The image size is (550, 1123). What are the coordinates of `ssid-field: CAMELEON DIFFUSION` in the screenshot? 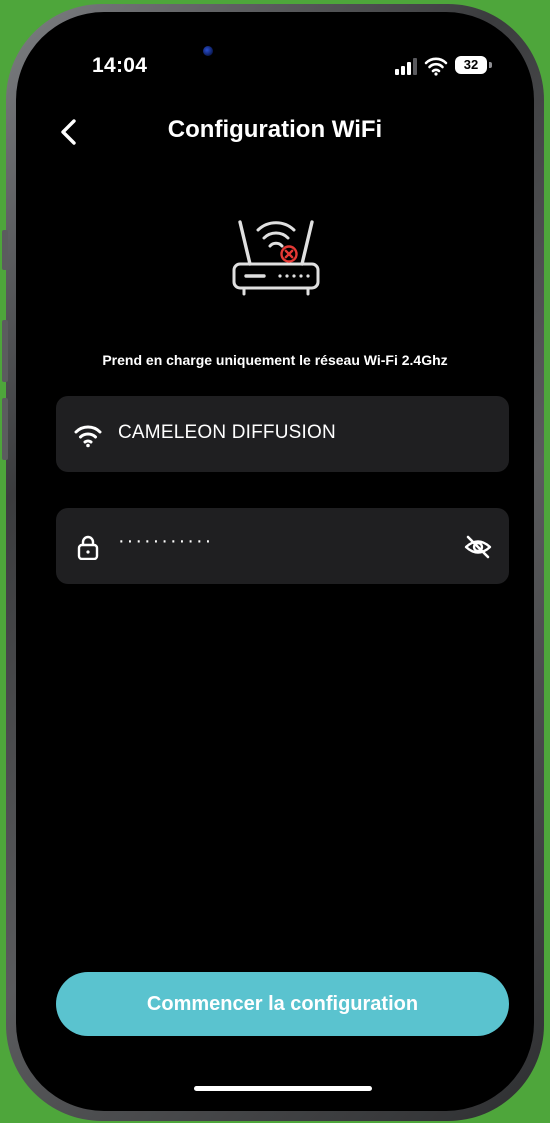 It's located at (282, 434).